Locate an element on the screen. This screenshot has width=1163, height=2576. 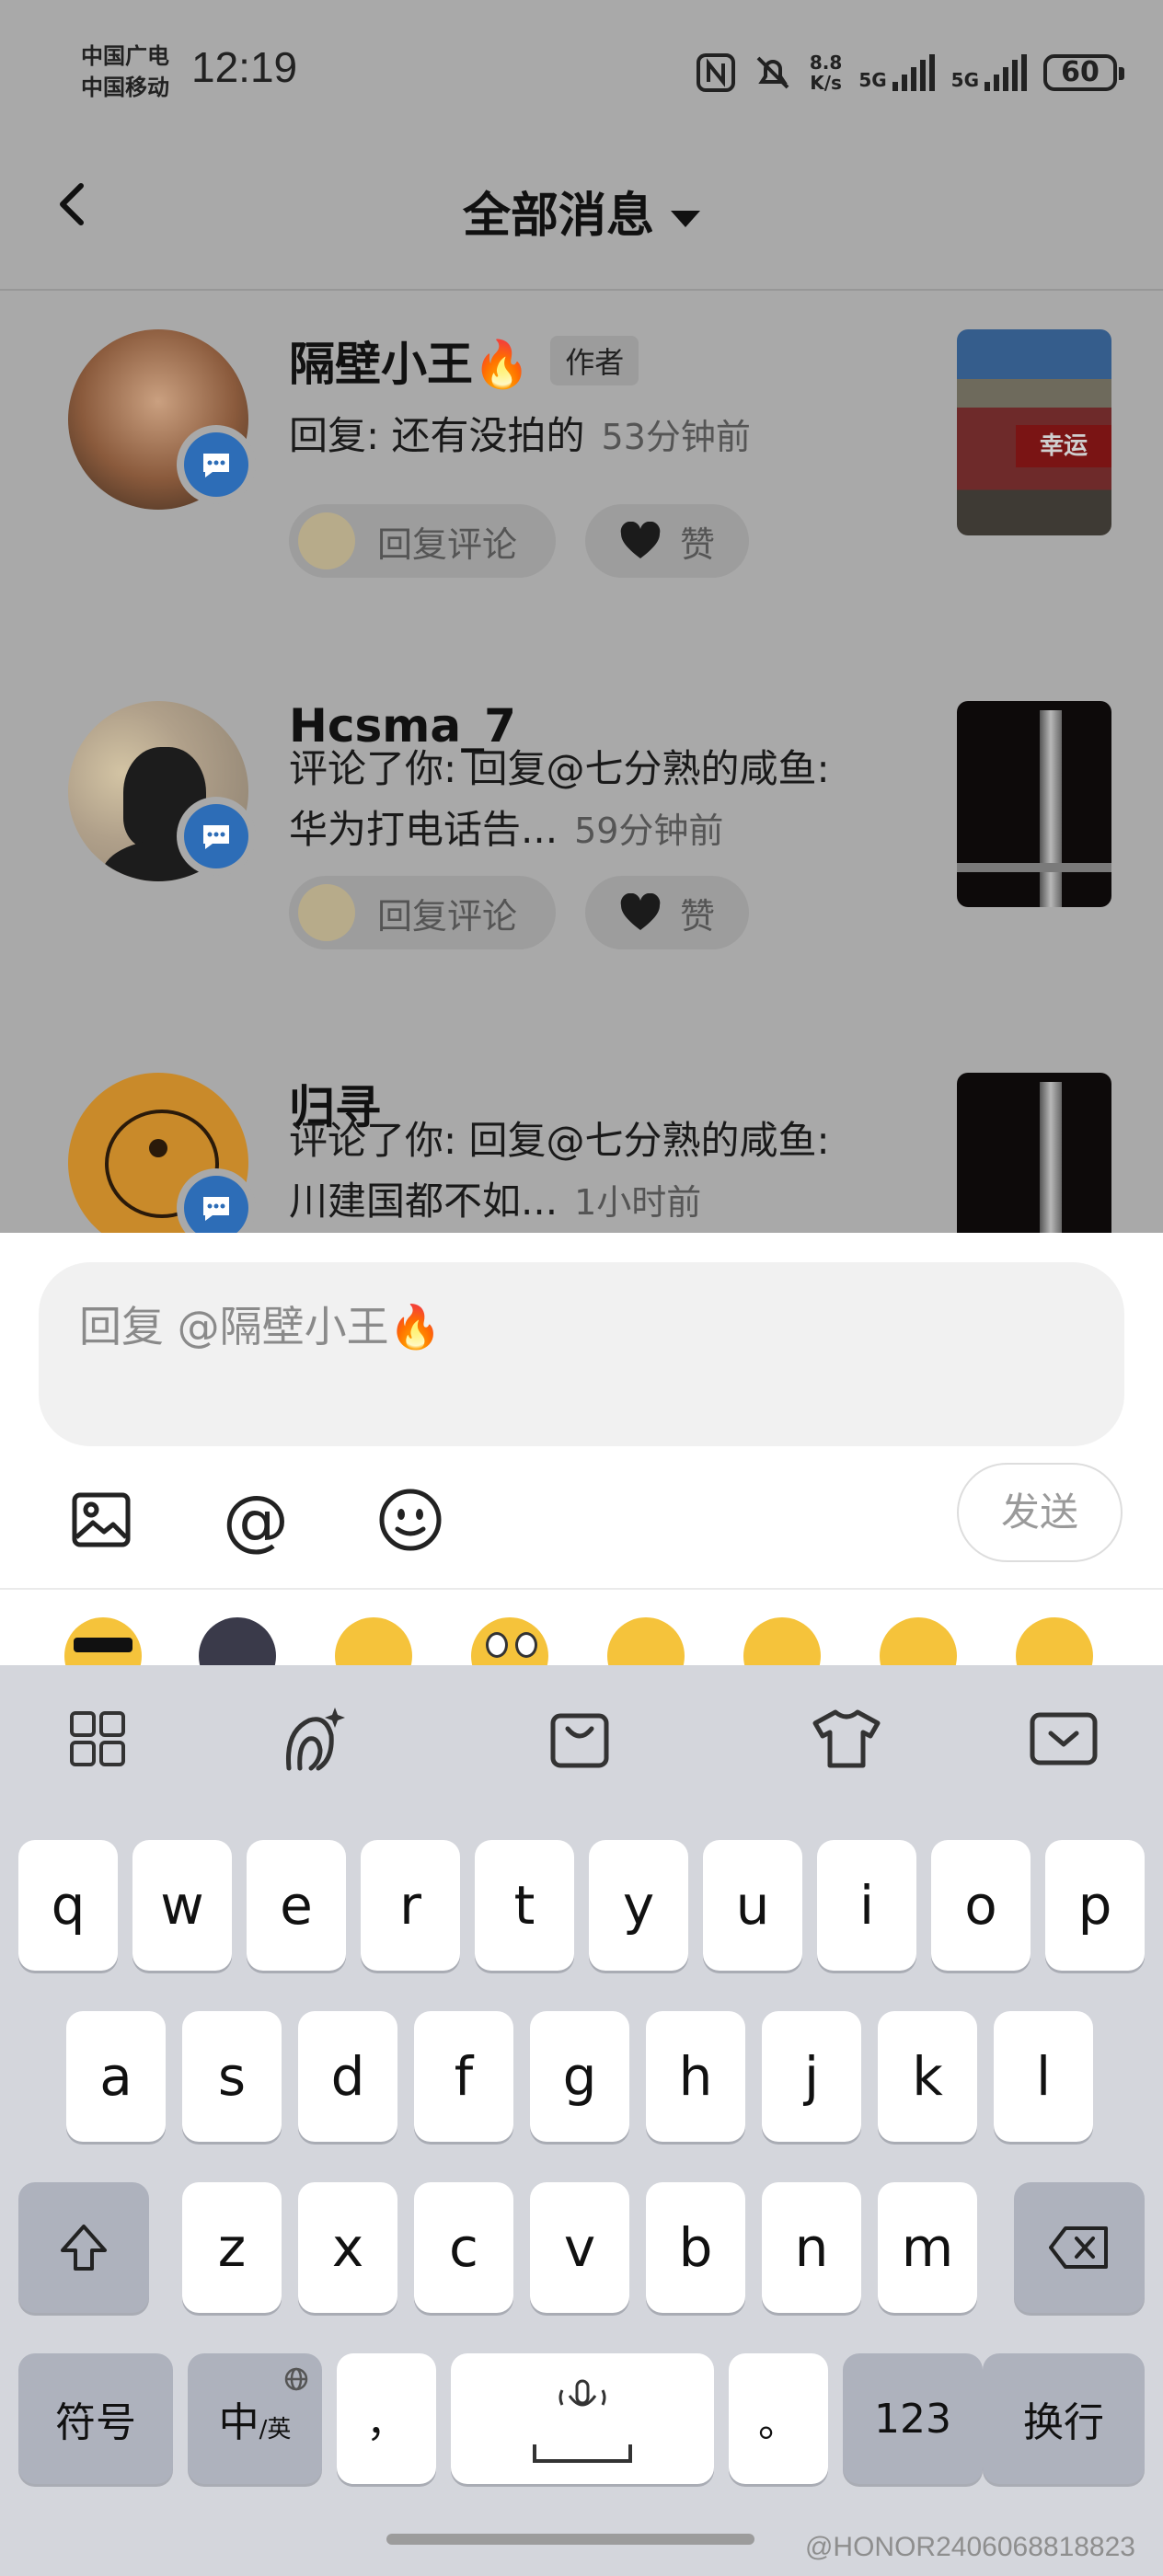
key-b: b is located at coordinates (695, 2247).